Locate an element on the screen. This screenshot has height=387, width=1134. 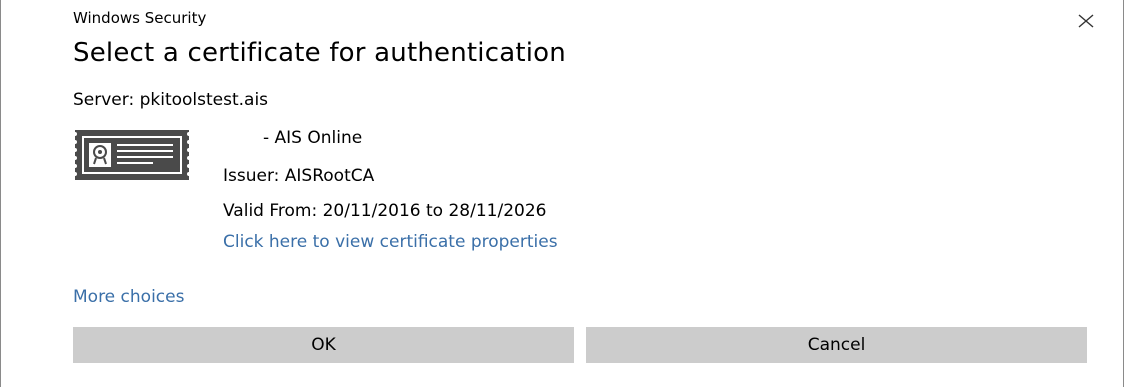
window-title: Windows Security is located at coordinates (140, 18).